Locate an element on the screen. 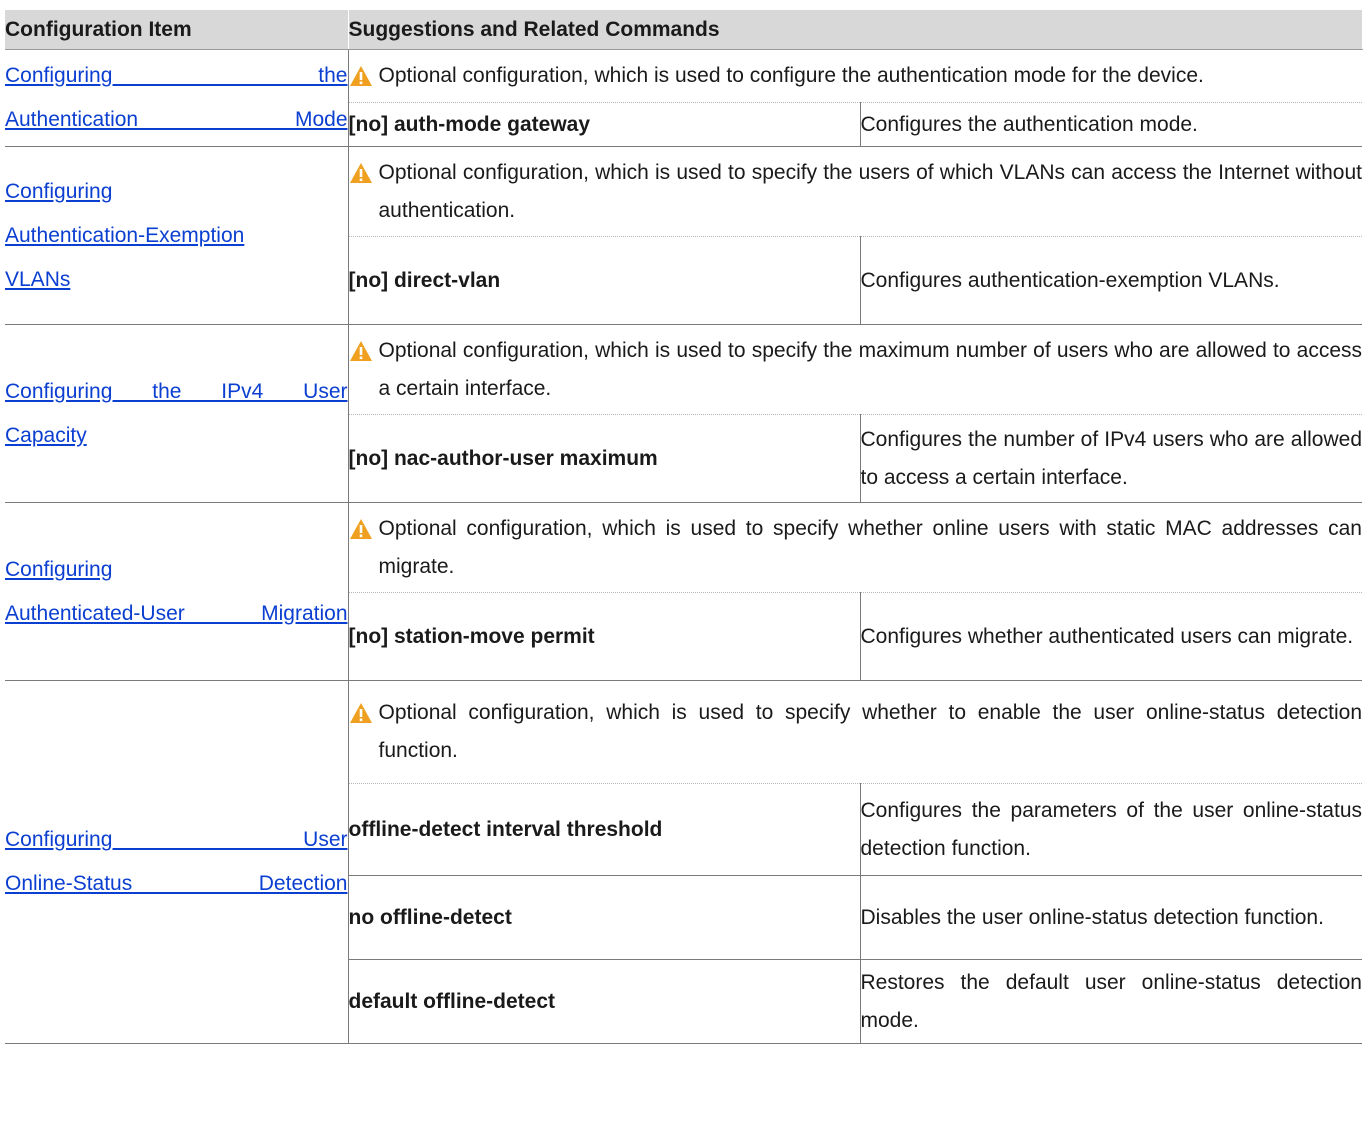 The image size is (1364, 1131). config-item-cell: Configuring the IPv4 User Capacity is located at coordinates (177, 413).